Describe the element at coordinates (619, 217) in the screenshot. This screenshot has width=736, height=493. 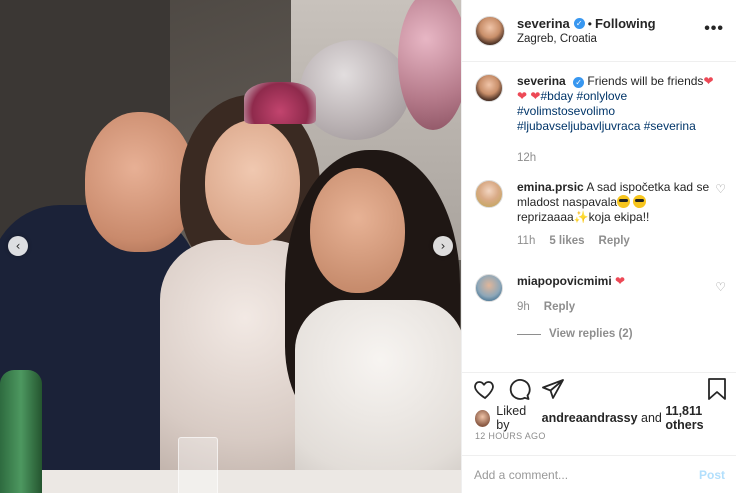
I see `comment-text: koja ekipa!!` at that location.